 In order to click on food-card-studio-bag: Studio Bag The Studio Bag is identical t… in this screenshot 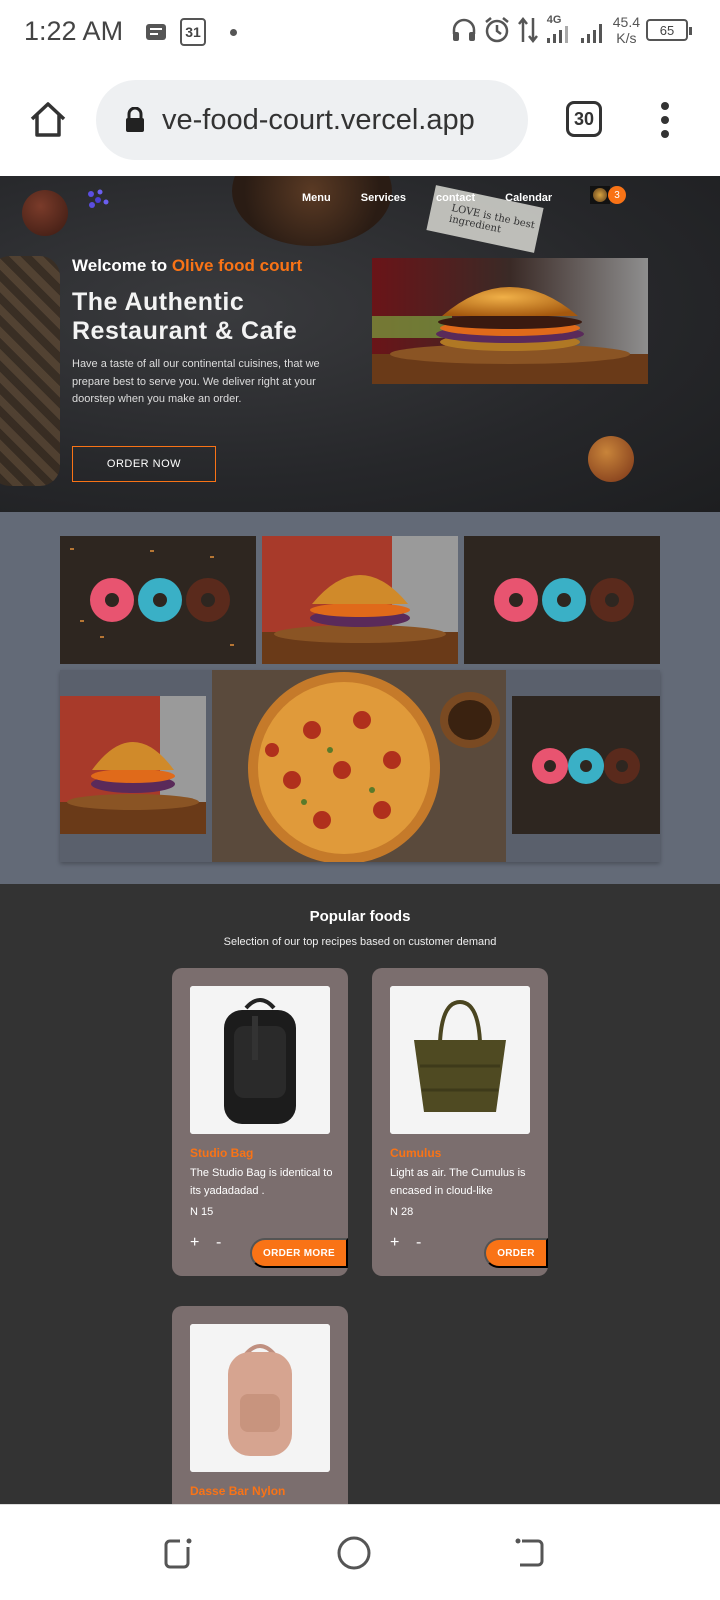, I will do `click(260, 1122)`.